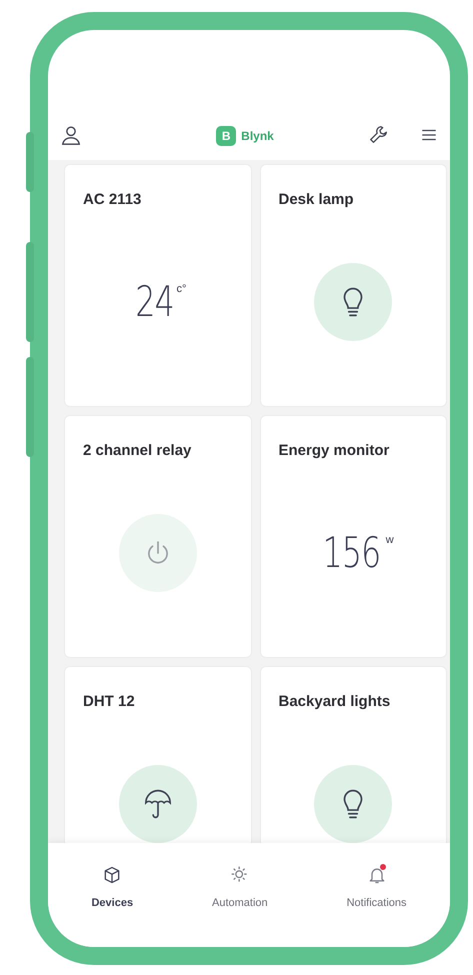 The height and width of the screenshot is (975, 473). I want to click on logo-badge: B, so click(226, 136).